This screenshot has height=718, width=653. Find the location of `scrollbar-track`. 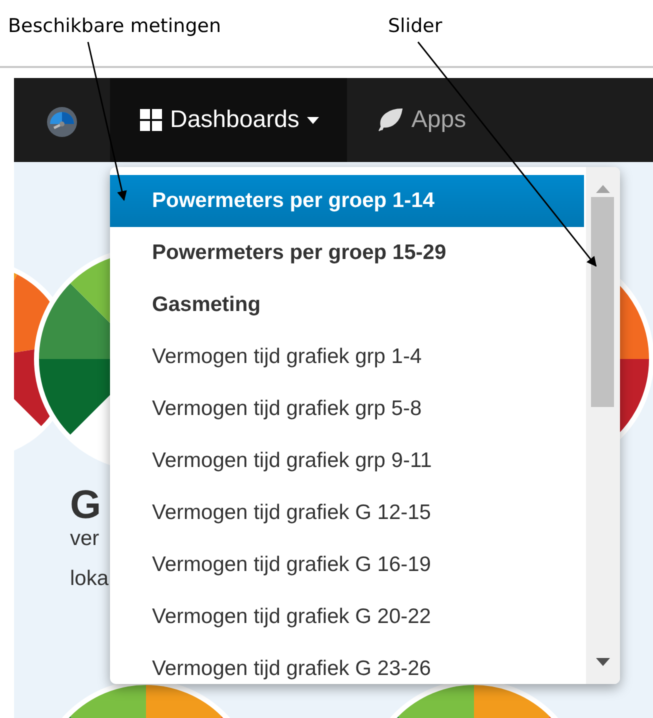

scrollbar-track is located at coordinates (603, 425).